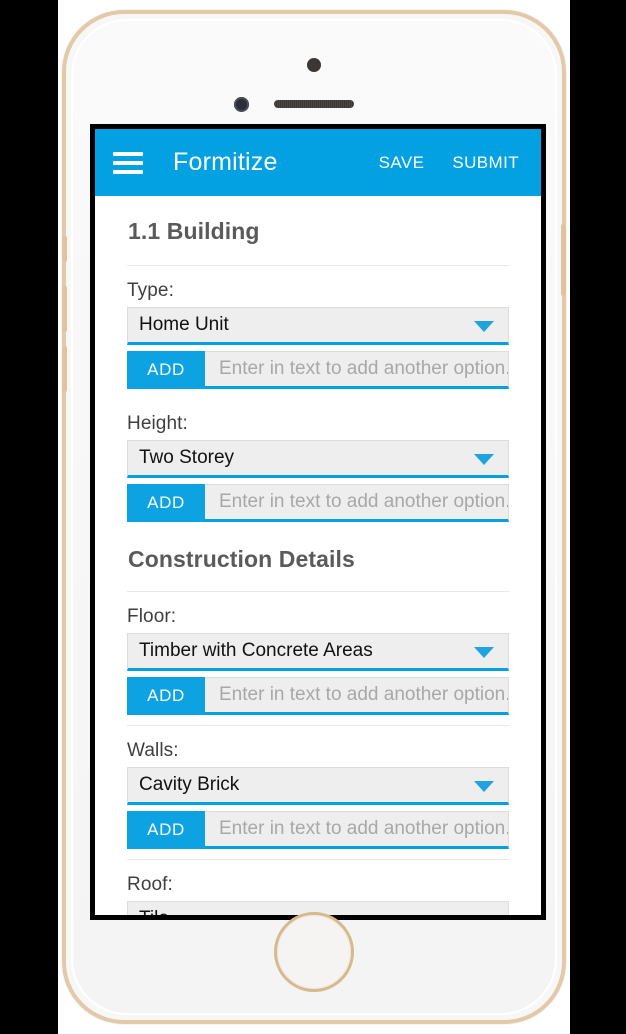 The width and height of the screenshot is (626, 1034). Describe the element at coordinates (318, 887) in the screenshot. I see `field-group-roof: Roof: Tile ADD` at that location.